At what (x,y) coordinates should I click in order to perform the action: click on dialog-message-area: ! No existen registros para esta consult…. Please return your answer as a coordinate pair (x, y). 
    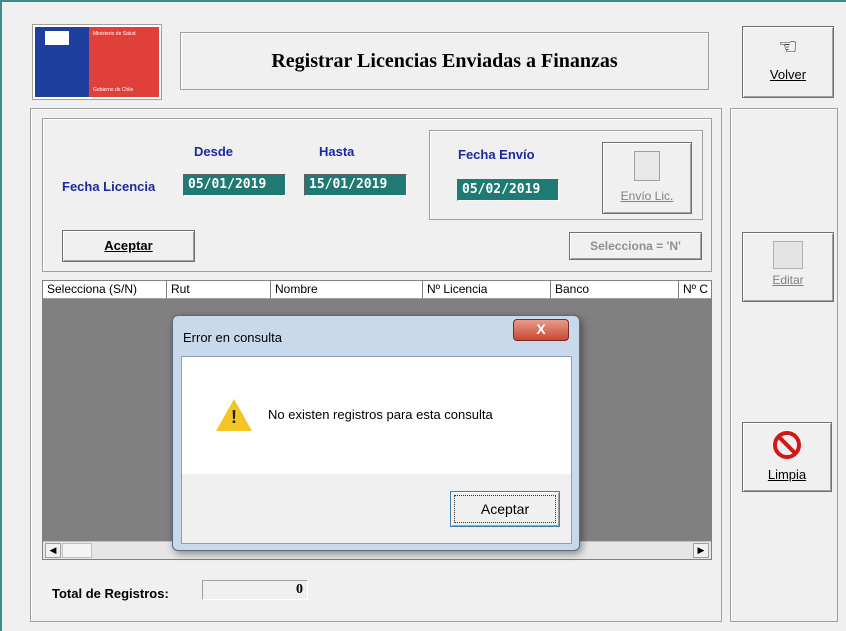
    Looking at the image, I should click on (376, 415).